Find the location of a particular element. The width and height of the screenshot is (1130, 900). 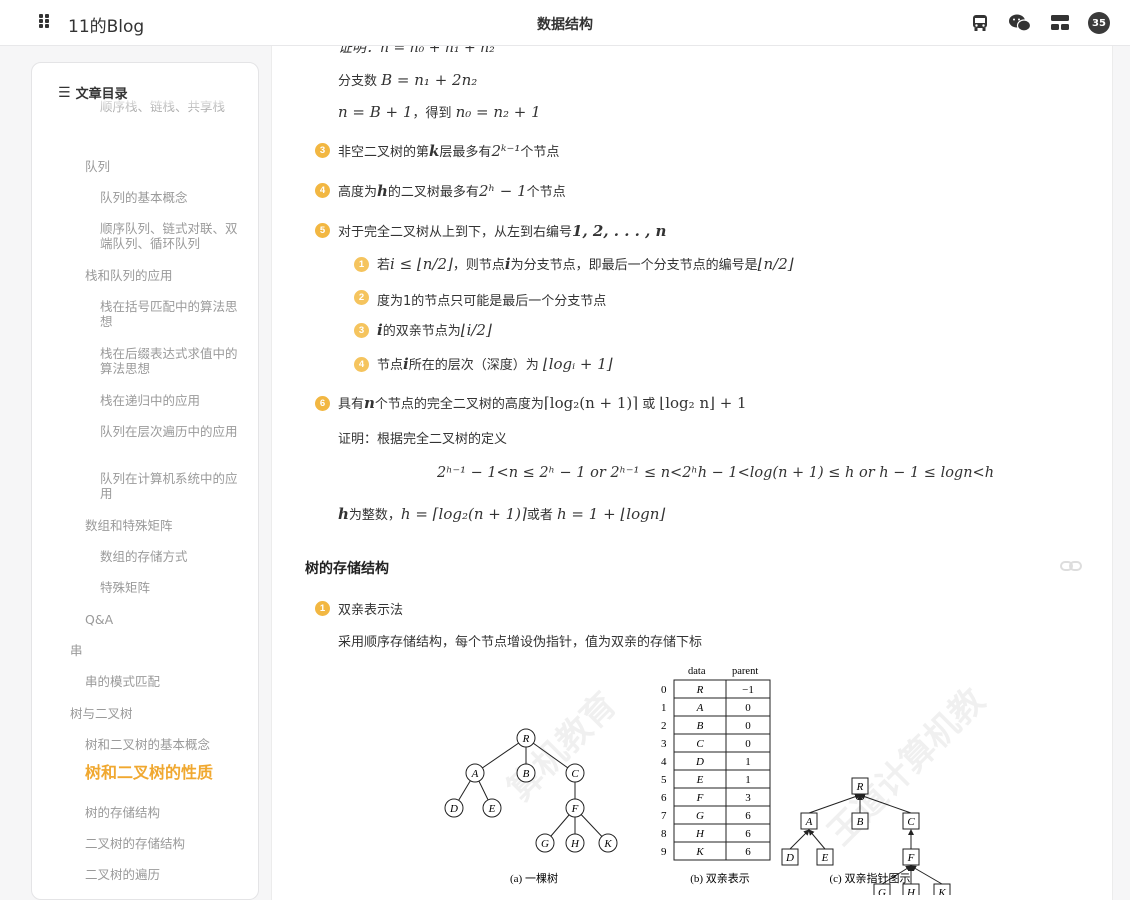

table-index: 1 is located at coordinates (664, 708).